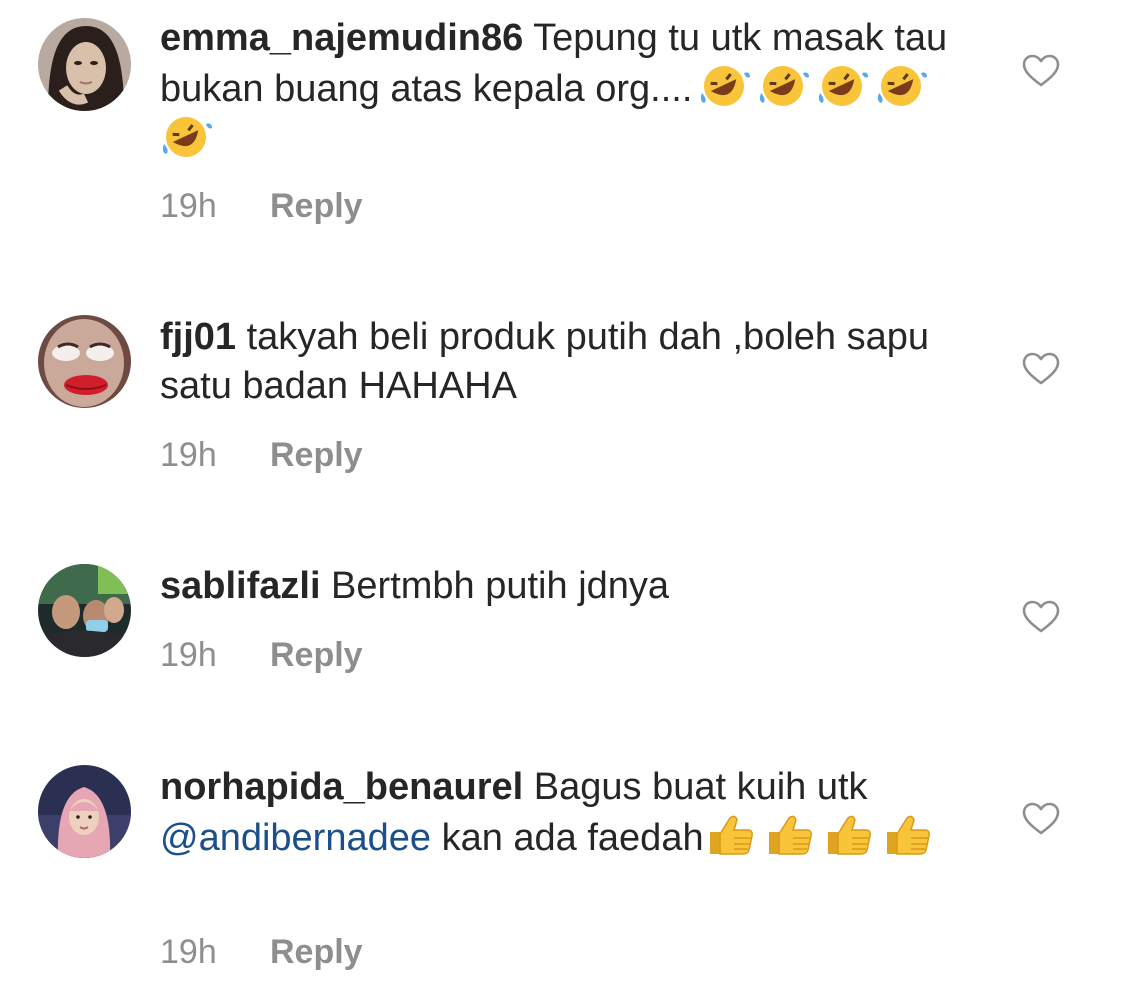 The width and height of the screenshot is (1125, 983). I want to click on comment-username: norhapida_benaurel, so click(341, 787).